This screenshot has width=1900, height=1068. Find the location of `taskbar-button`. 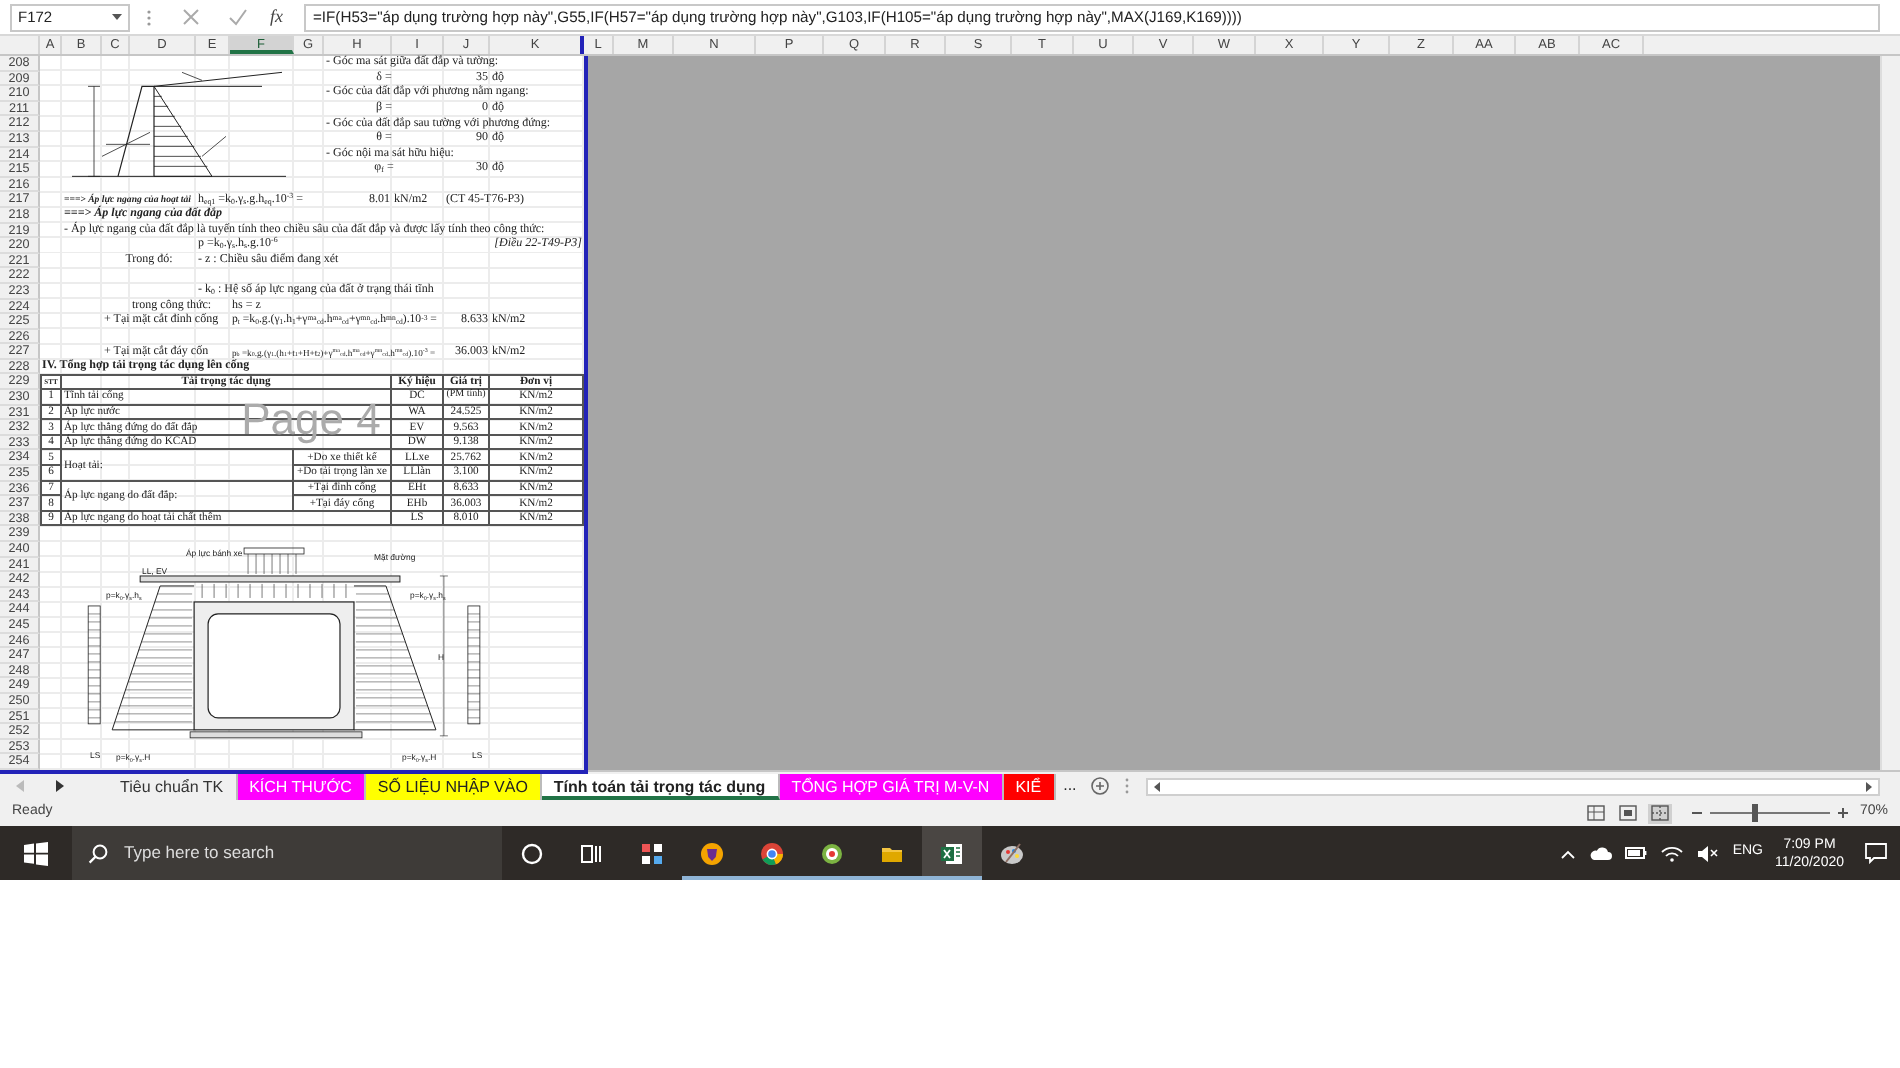

taskbar-button is located at coordinates (952, 853).